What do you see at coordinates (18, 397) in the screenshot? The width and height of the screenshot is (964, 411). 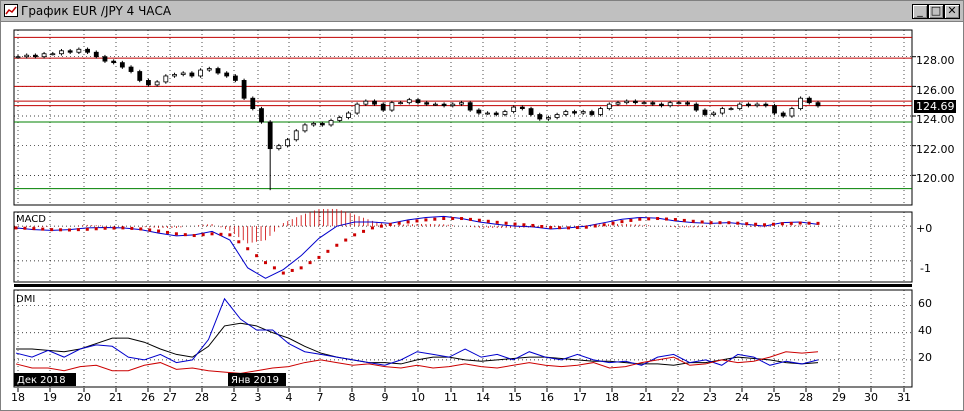 I see `time-tick-label: 18` at bounding box center [18, 397].